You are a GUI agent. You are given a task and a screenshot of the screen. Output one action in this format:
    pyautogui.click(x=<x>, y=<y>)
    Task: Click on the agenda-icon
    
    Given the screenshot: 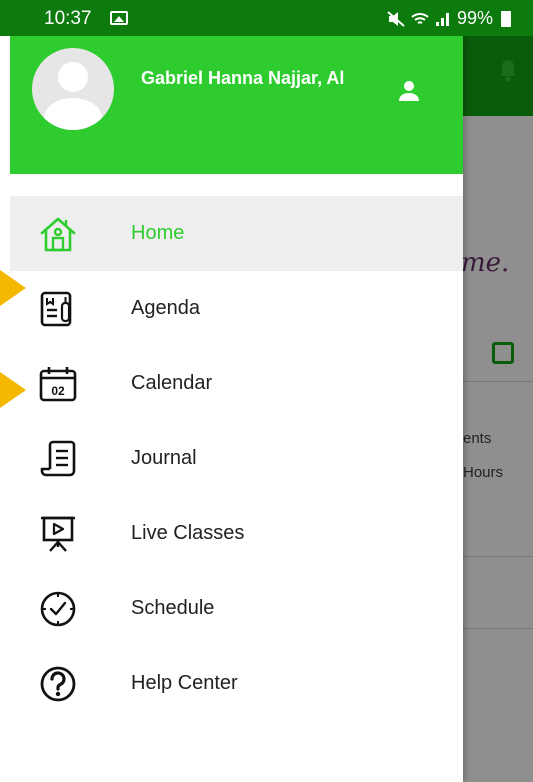 What is the action you would take?
    pyautogui.click(x=56, y=309)
    